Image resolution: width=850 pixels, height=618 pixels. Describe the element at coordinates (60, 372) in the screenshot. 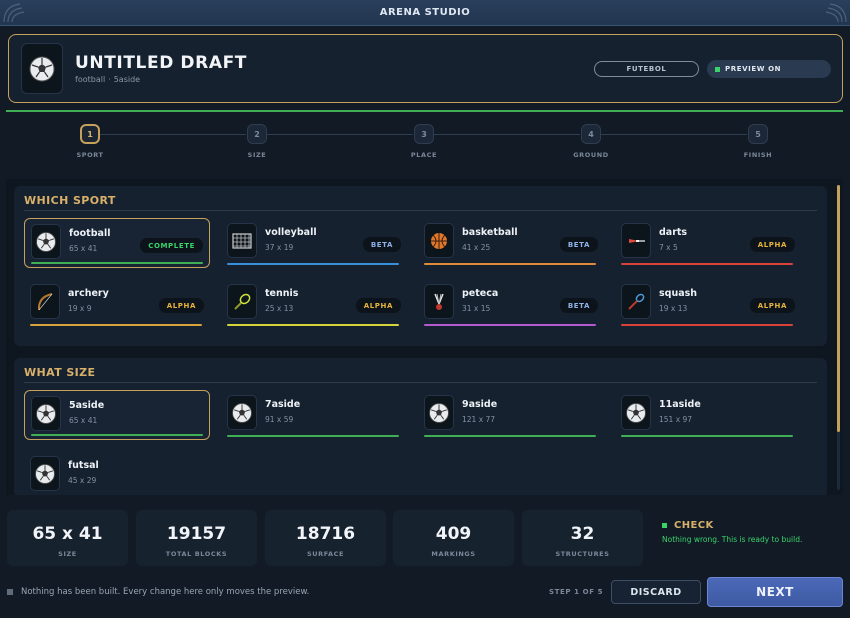

I see `section-heading: WHAT SIZE` at that location.